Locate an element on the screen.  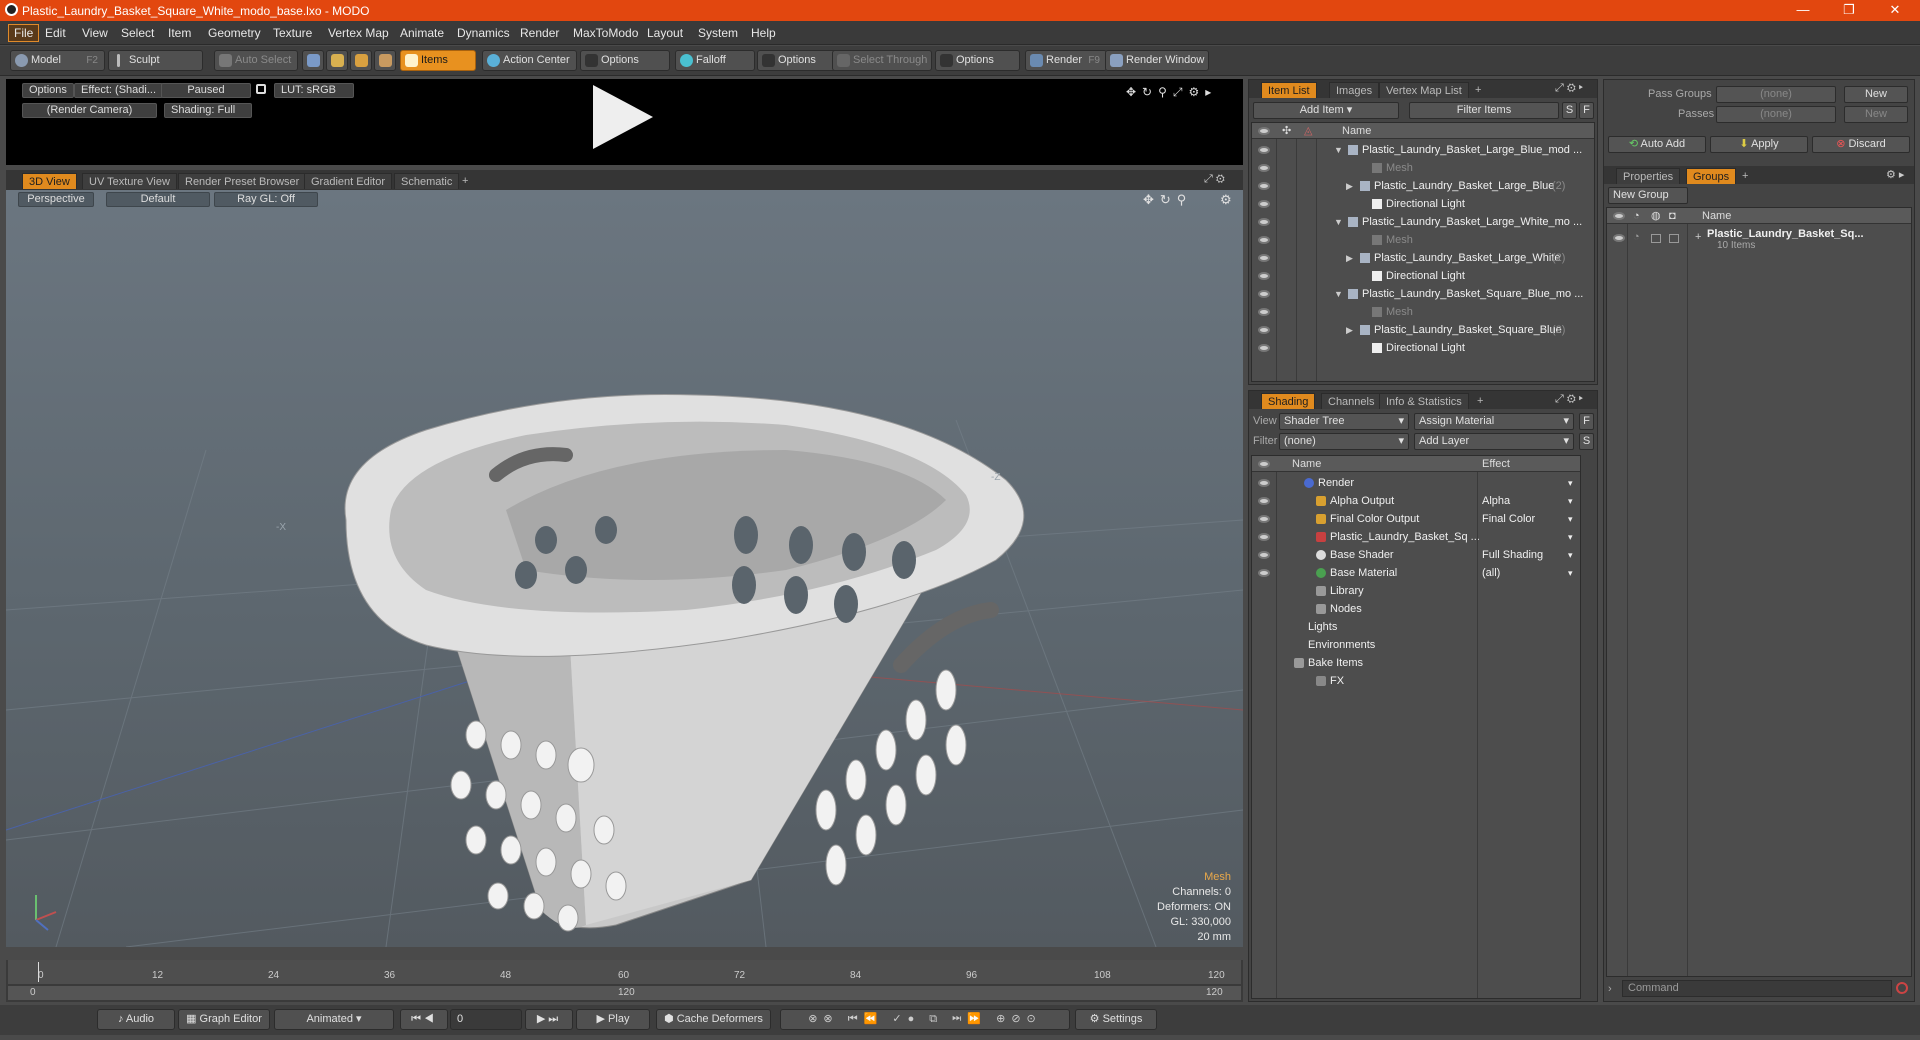
add-item-dropdown: Add Item ▾ is located at coordinates (1326, 110).